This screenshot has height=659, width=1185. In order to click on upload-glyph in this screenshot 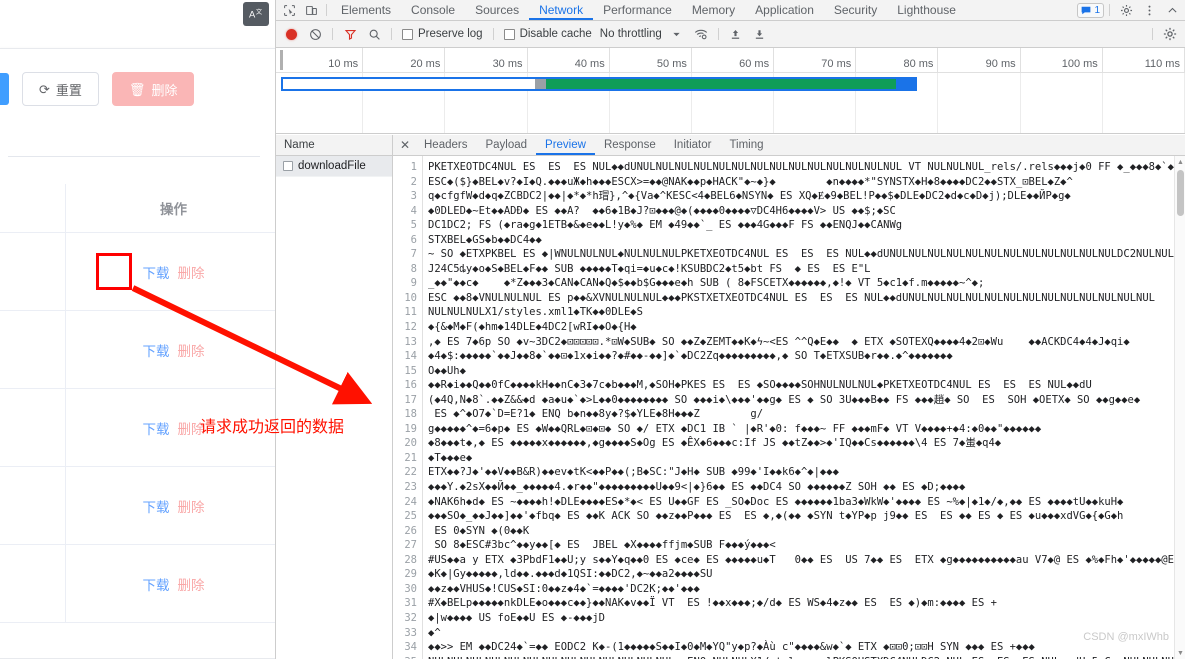, I will do `click(736, 34)`.